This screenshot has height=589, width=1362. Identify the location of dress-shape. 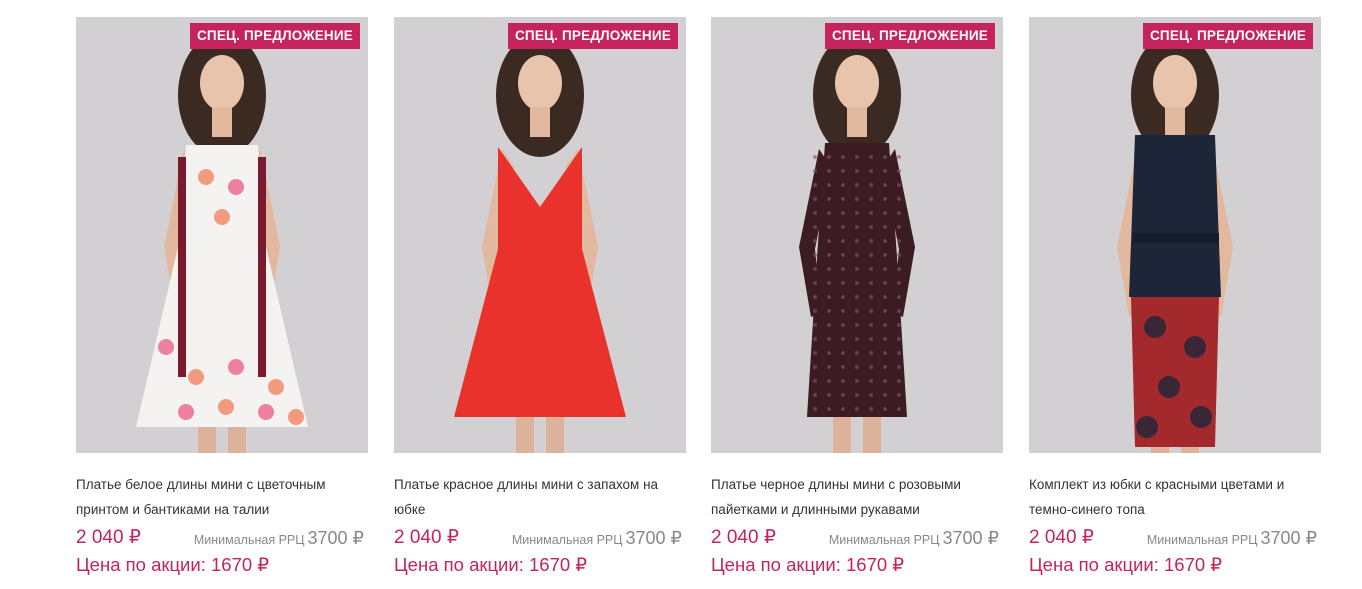
(1175, 216).